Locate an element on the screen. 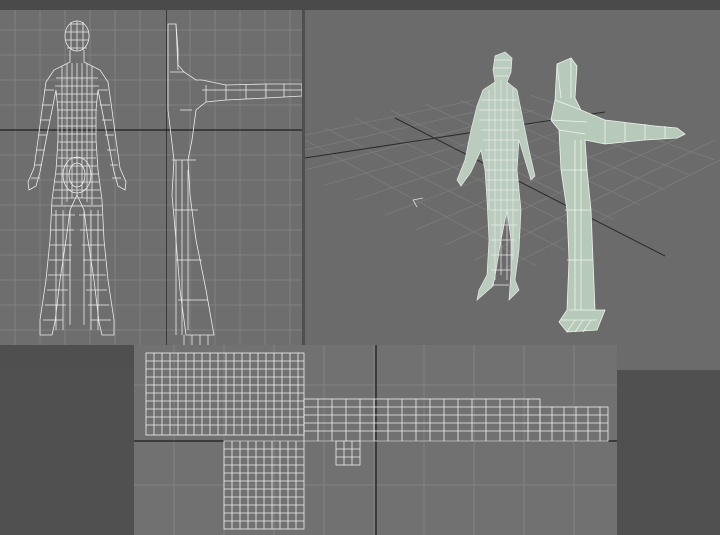 Image resolution: width=720 pixels, height=535 pixels. dark-panel-right is located at coordinates (668, 452).